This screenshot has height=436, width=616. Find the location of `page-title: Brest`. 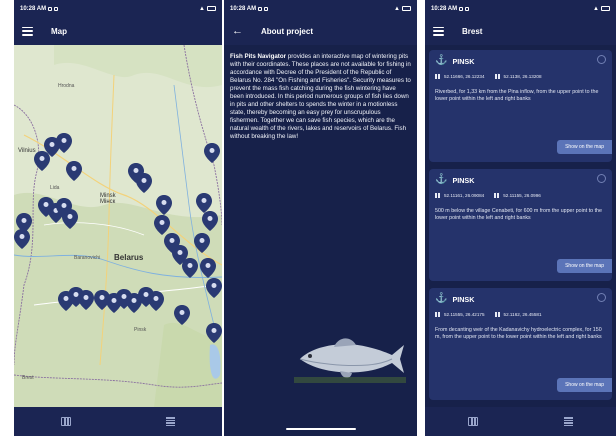

page-title: Brest is located at coordinates (472, 31).